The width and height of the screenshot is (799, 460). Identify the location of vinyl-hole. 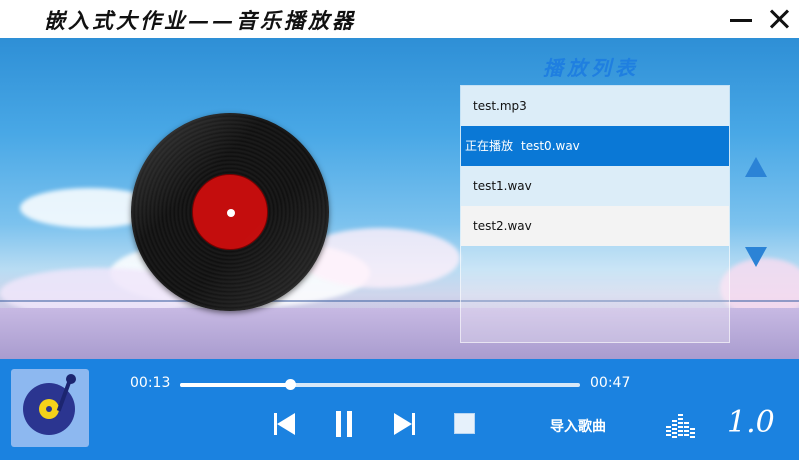
(231, 213).